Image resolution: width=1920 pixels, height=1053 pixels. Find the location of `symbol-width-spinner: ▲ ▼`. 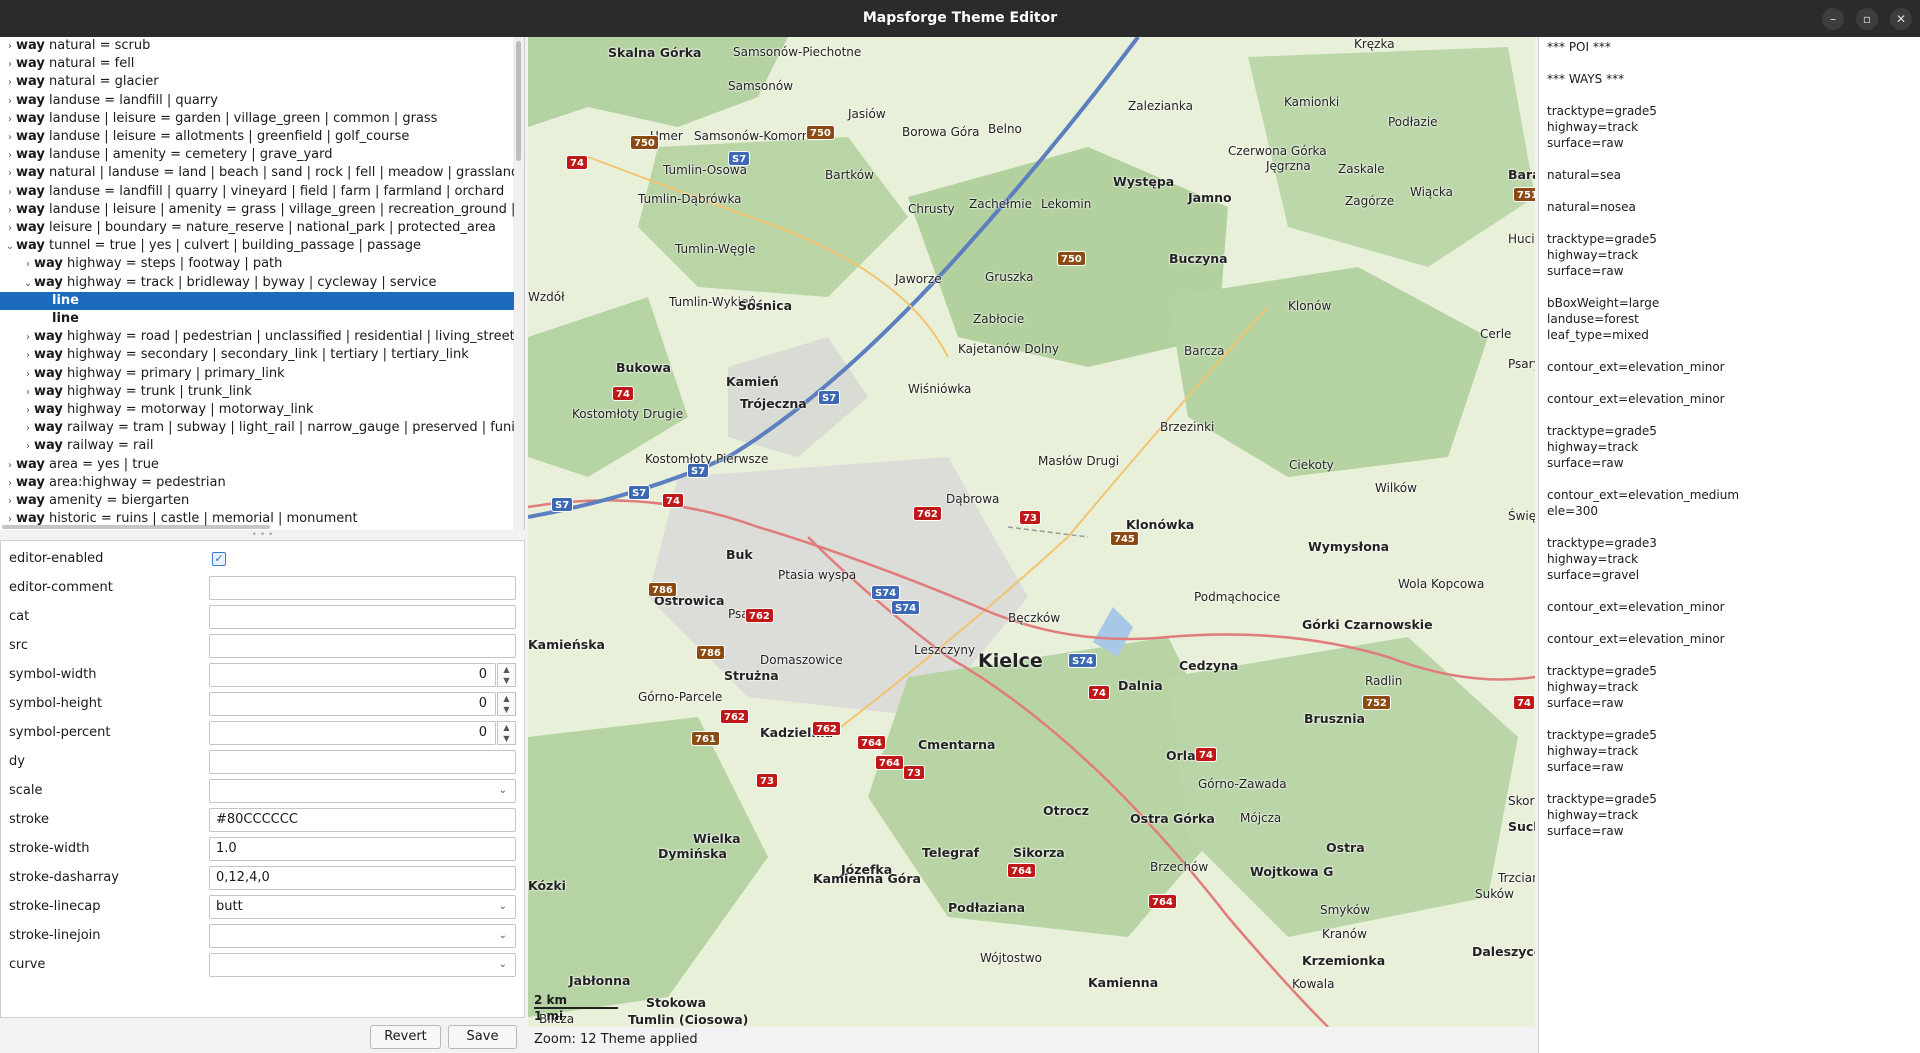

symbol-width-spinner: ▲ ▼ is located at coordinates (506, 675).